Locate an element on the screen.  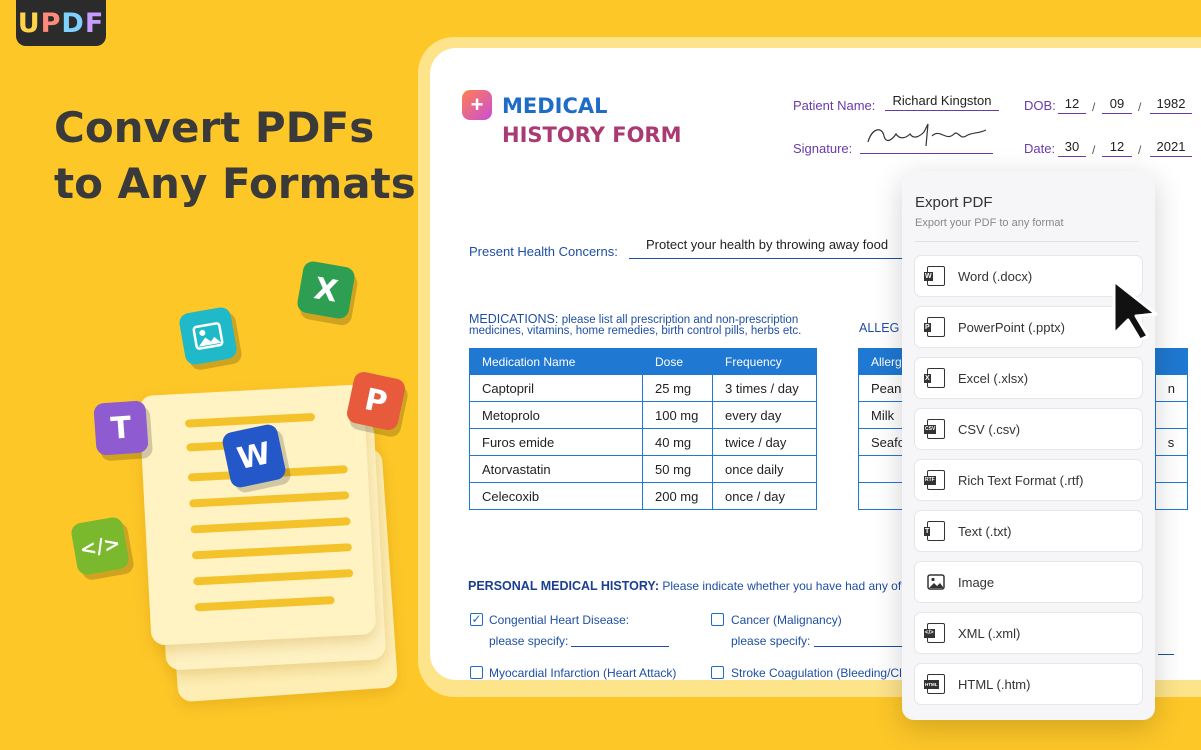
table-cell: every day is located at coordinates (764, 415).